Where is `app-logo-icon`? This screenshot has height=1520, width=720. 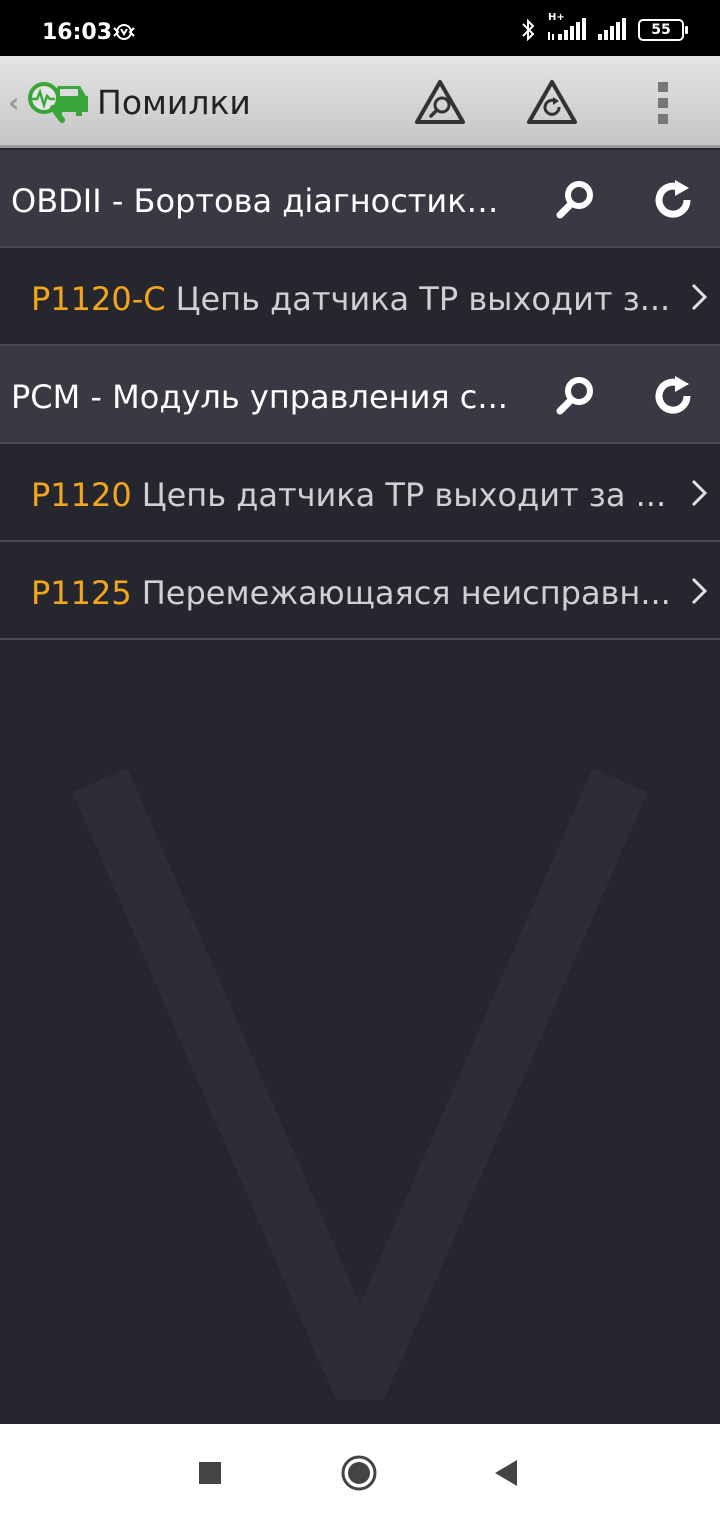
app-logo-icon is located at coordinates (56, 103).